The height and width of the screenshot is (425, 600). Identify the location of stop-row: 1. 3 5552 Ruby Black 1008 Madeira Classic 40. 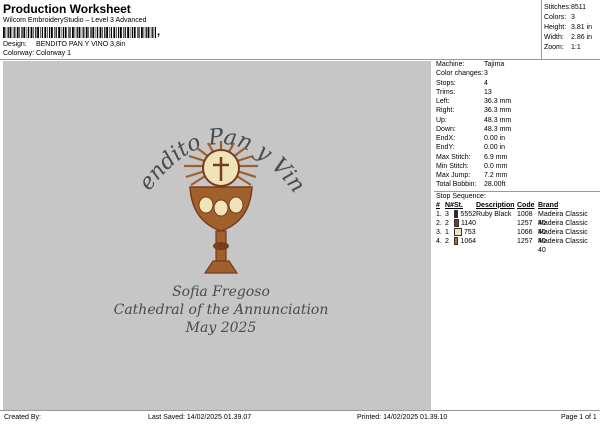
(517, 218).